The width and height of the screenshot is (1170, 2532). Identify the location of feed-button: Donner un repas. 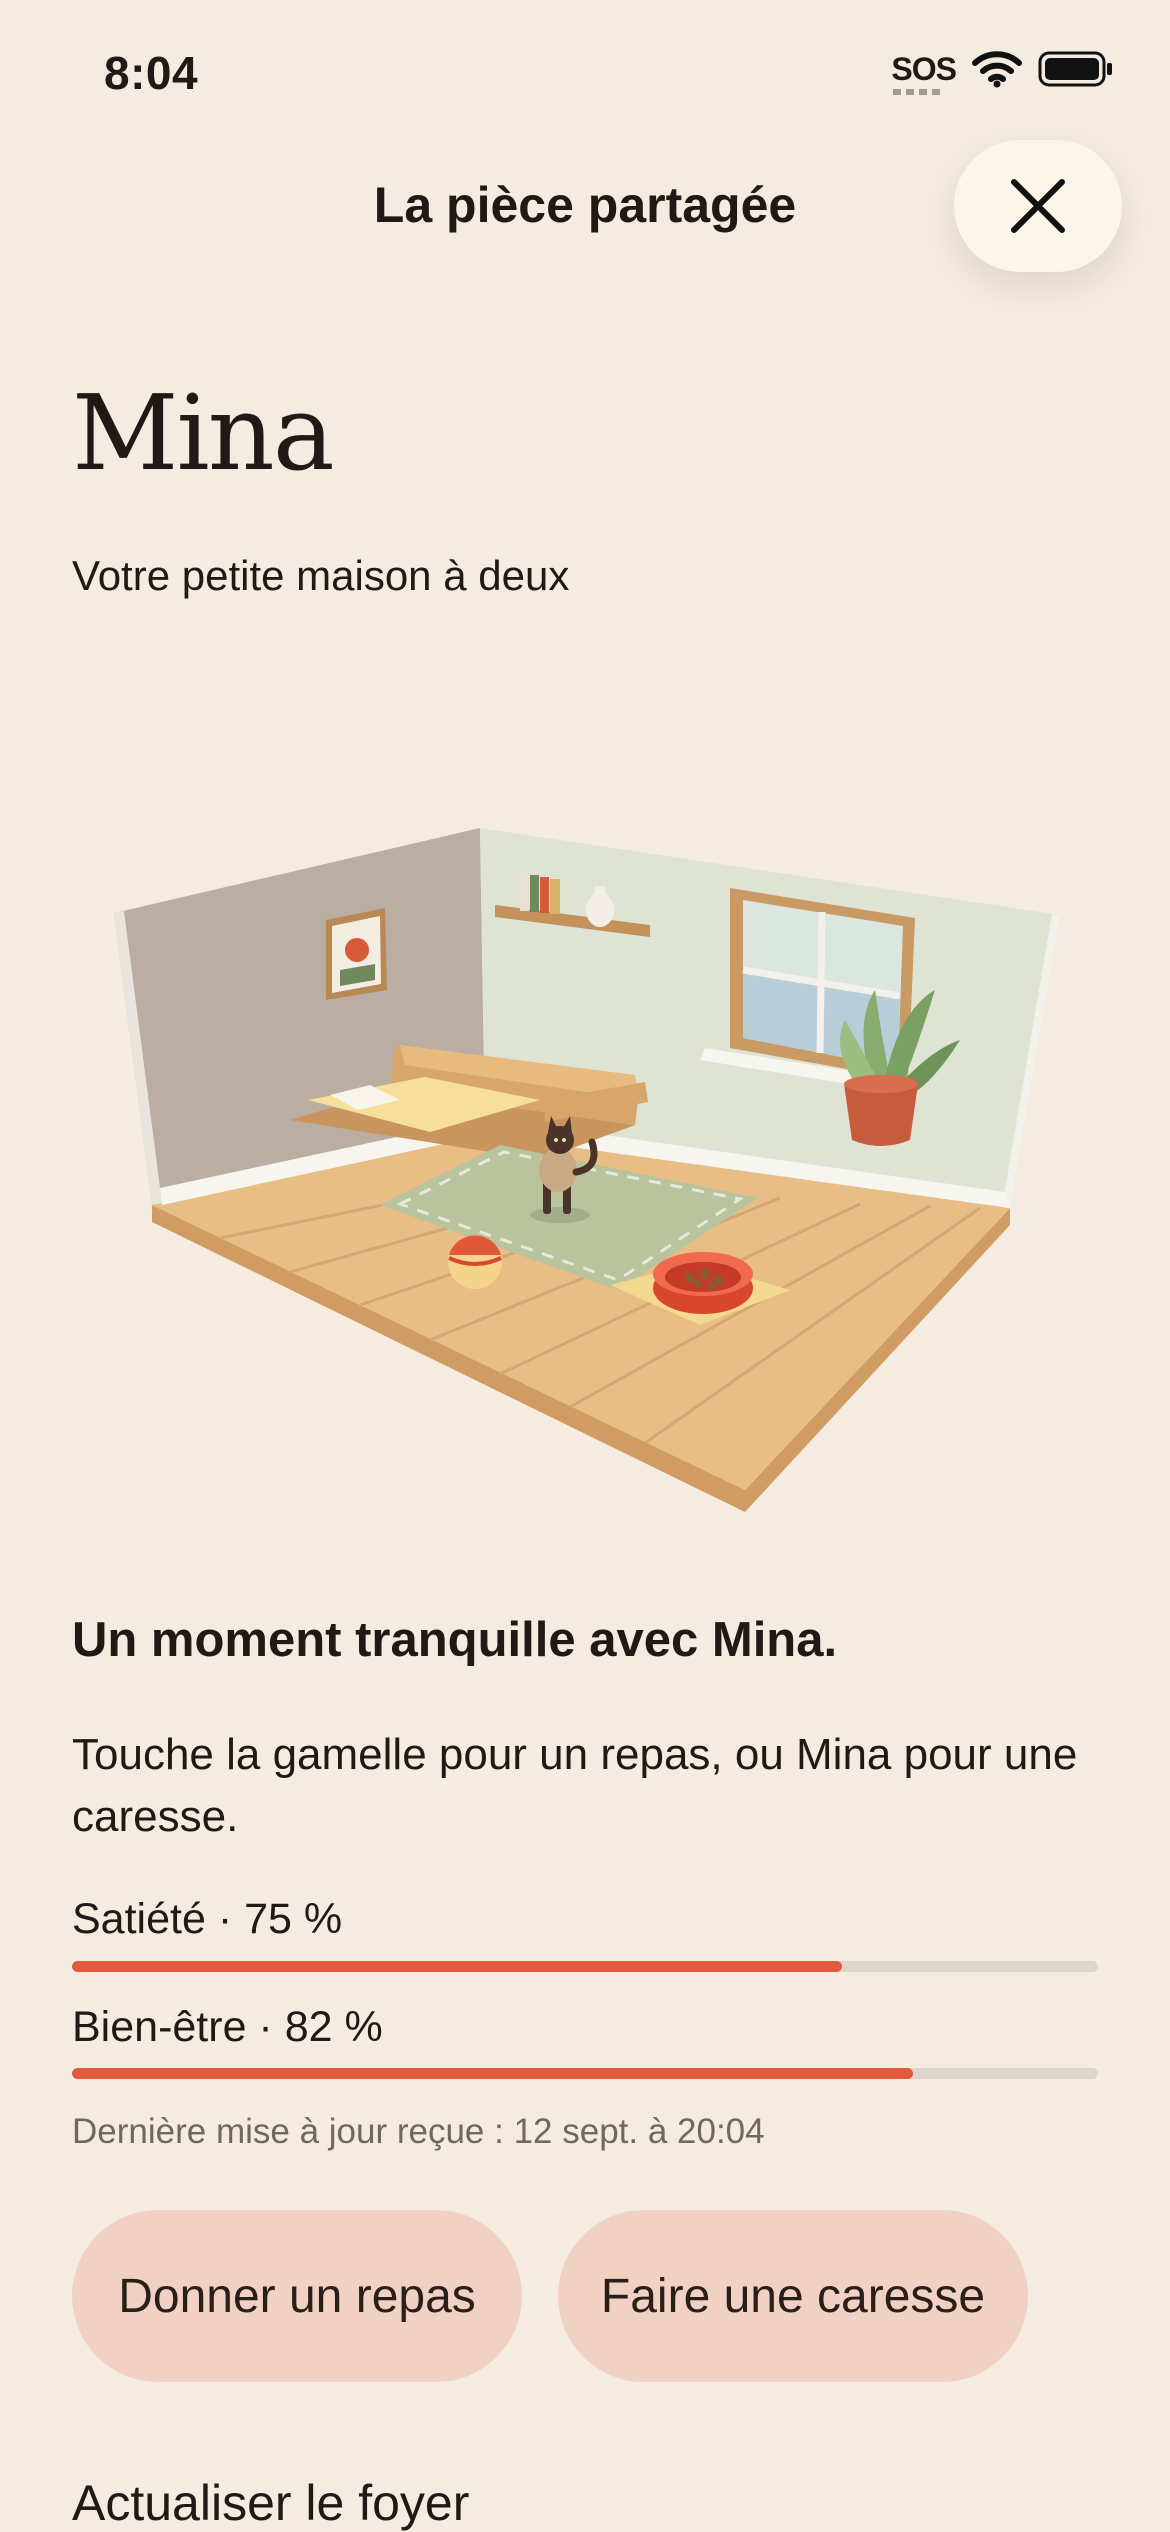
(297, 2296).